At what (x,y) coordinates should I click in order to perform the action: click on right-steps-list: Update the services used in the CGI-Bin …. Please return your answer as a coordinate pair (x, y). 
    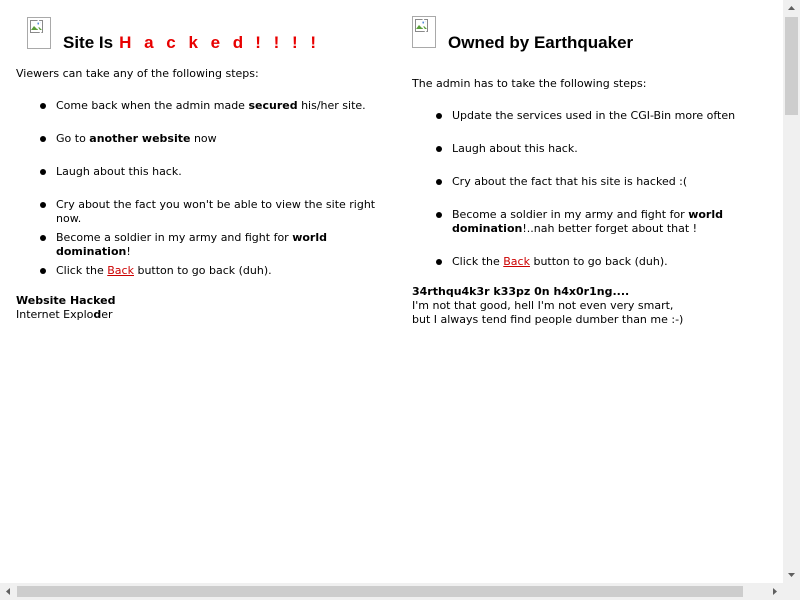
    Looking at the image, I should click on (594, 197).